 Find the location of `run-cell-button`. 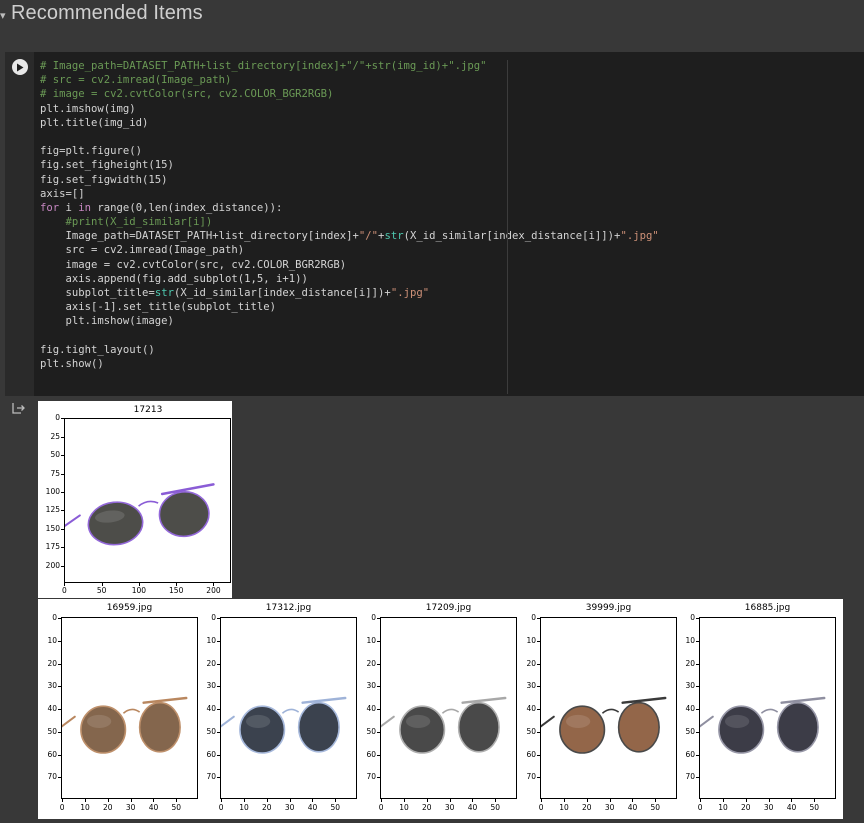

run-cell-button is located at coordinates (20, 67).